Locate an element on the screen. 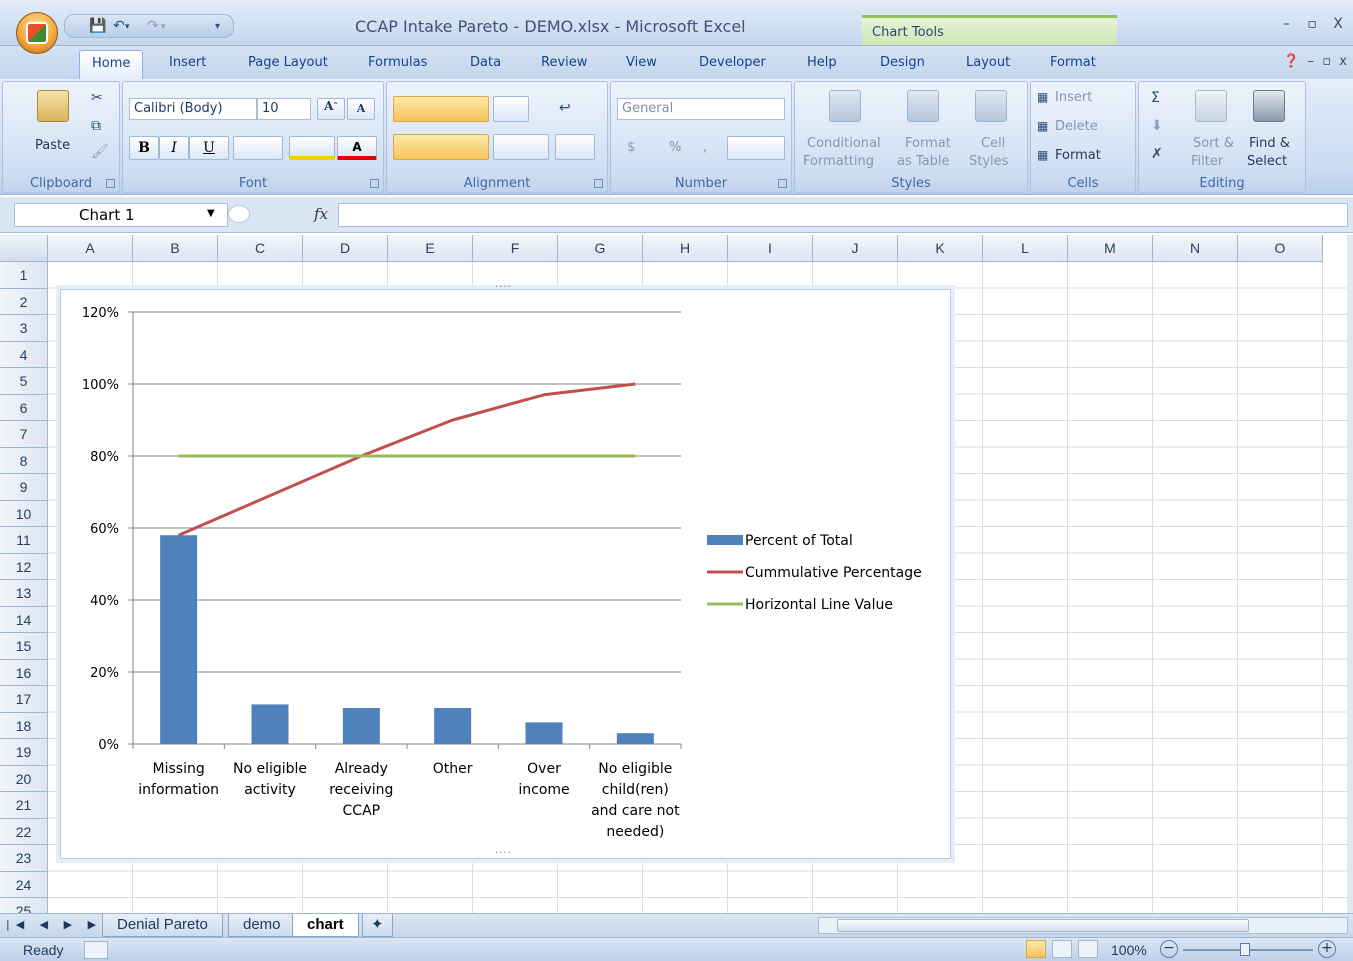 This screenshot has width=1353, height=961. office-button is located at coordinates (37, 33).